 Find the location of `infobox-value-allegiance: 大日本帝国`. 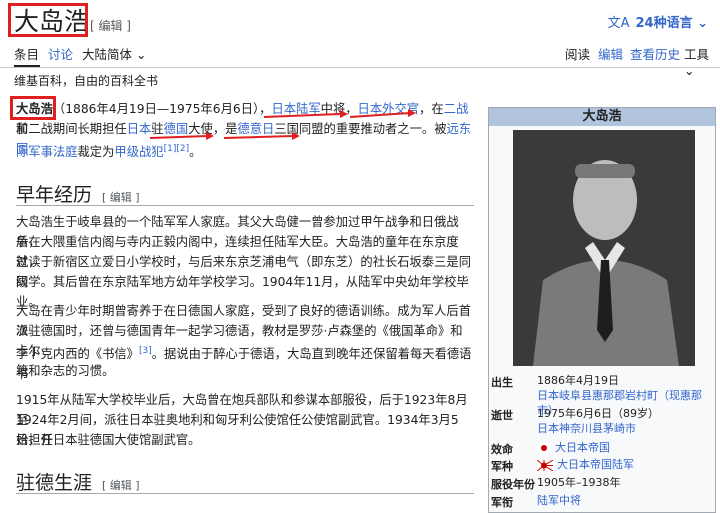

infobox-value-allegiance: 大日本帝国 is located at coordinates (573, 447).